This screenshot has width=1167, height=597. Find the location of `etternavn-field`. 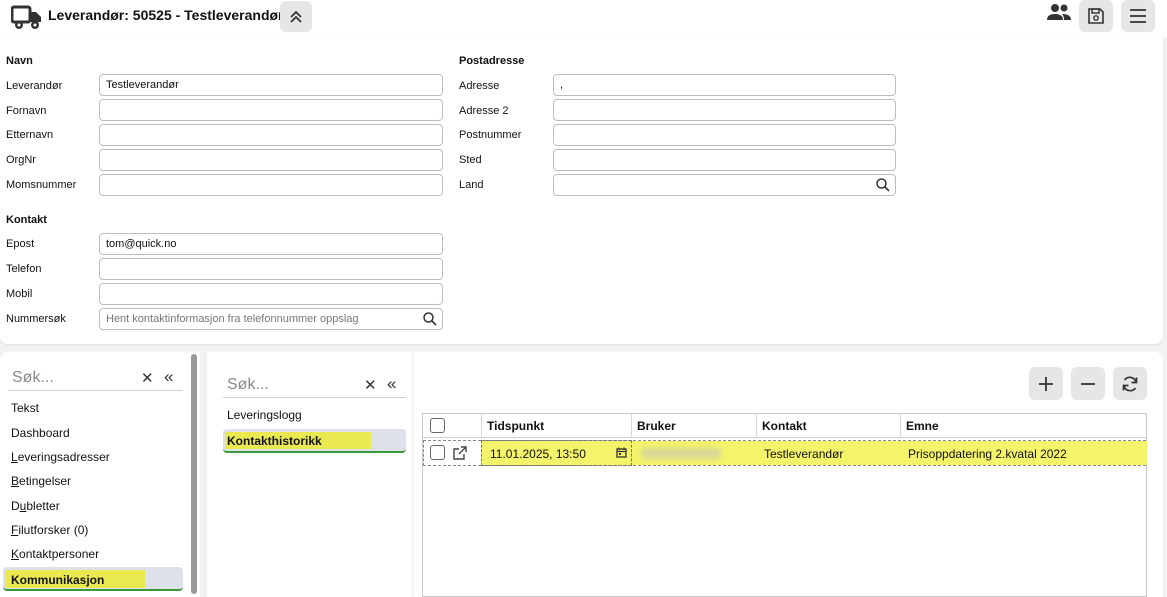

etternavn-field is located at coordinates (271, 135).